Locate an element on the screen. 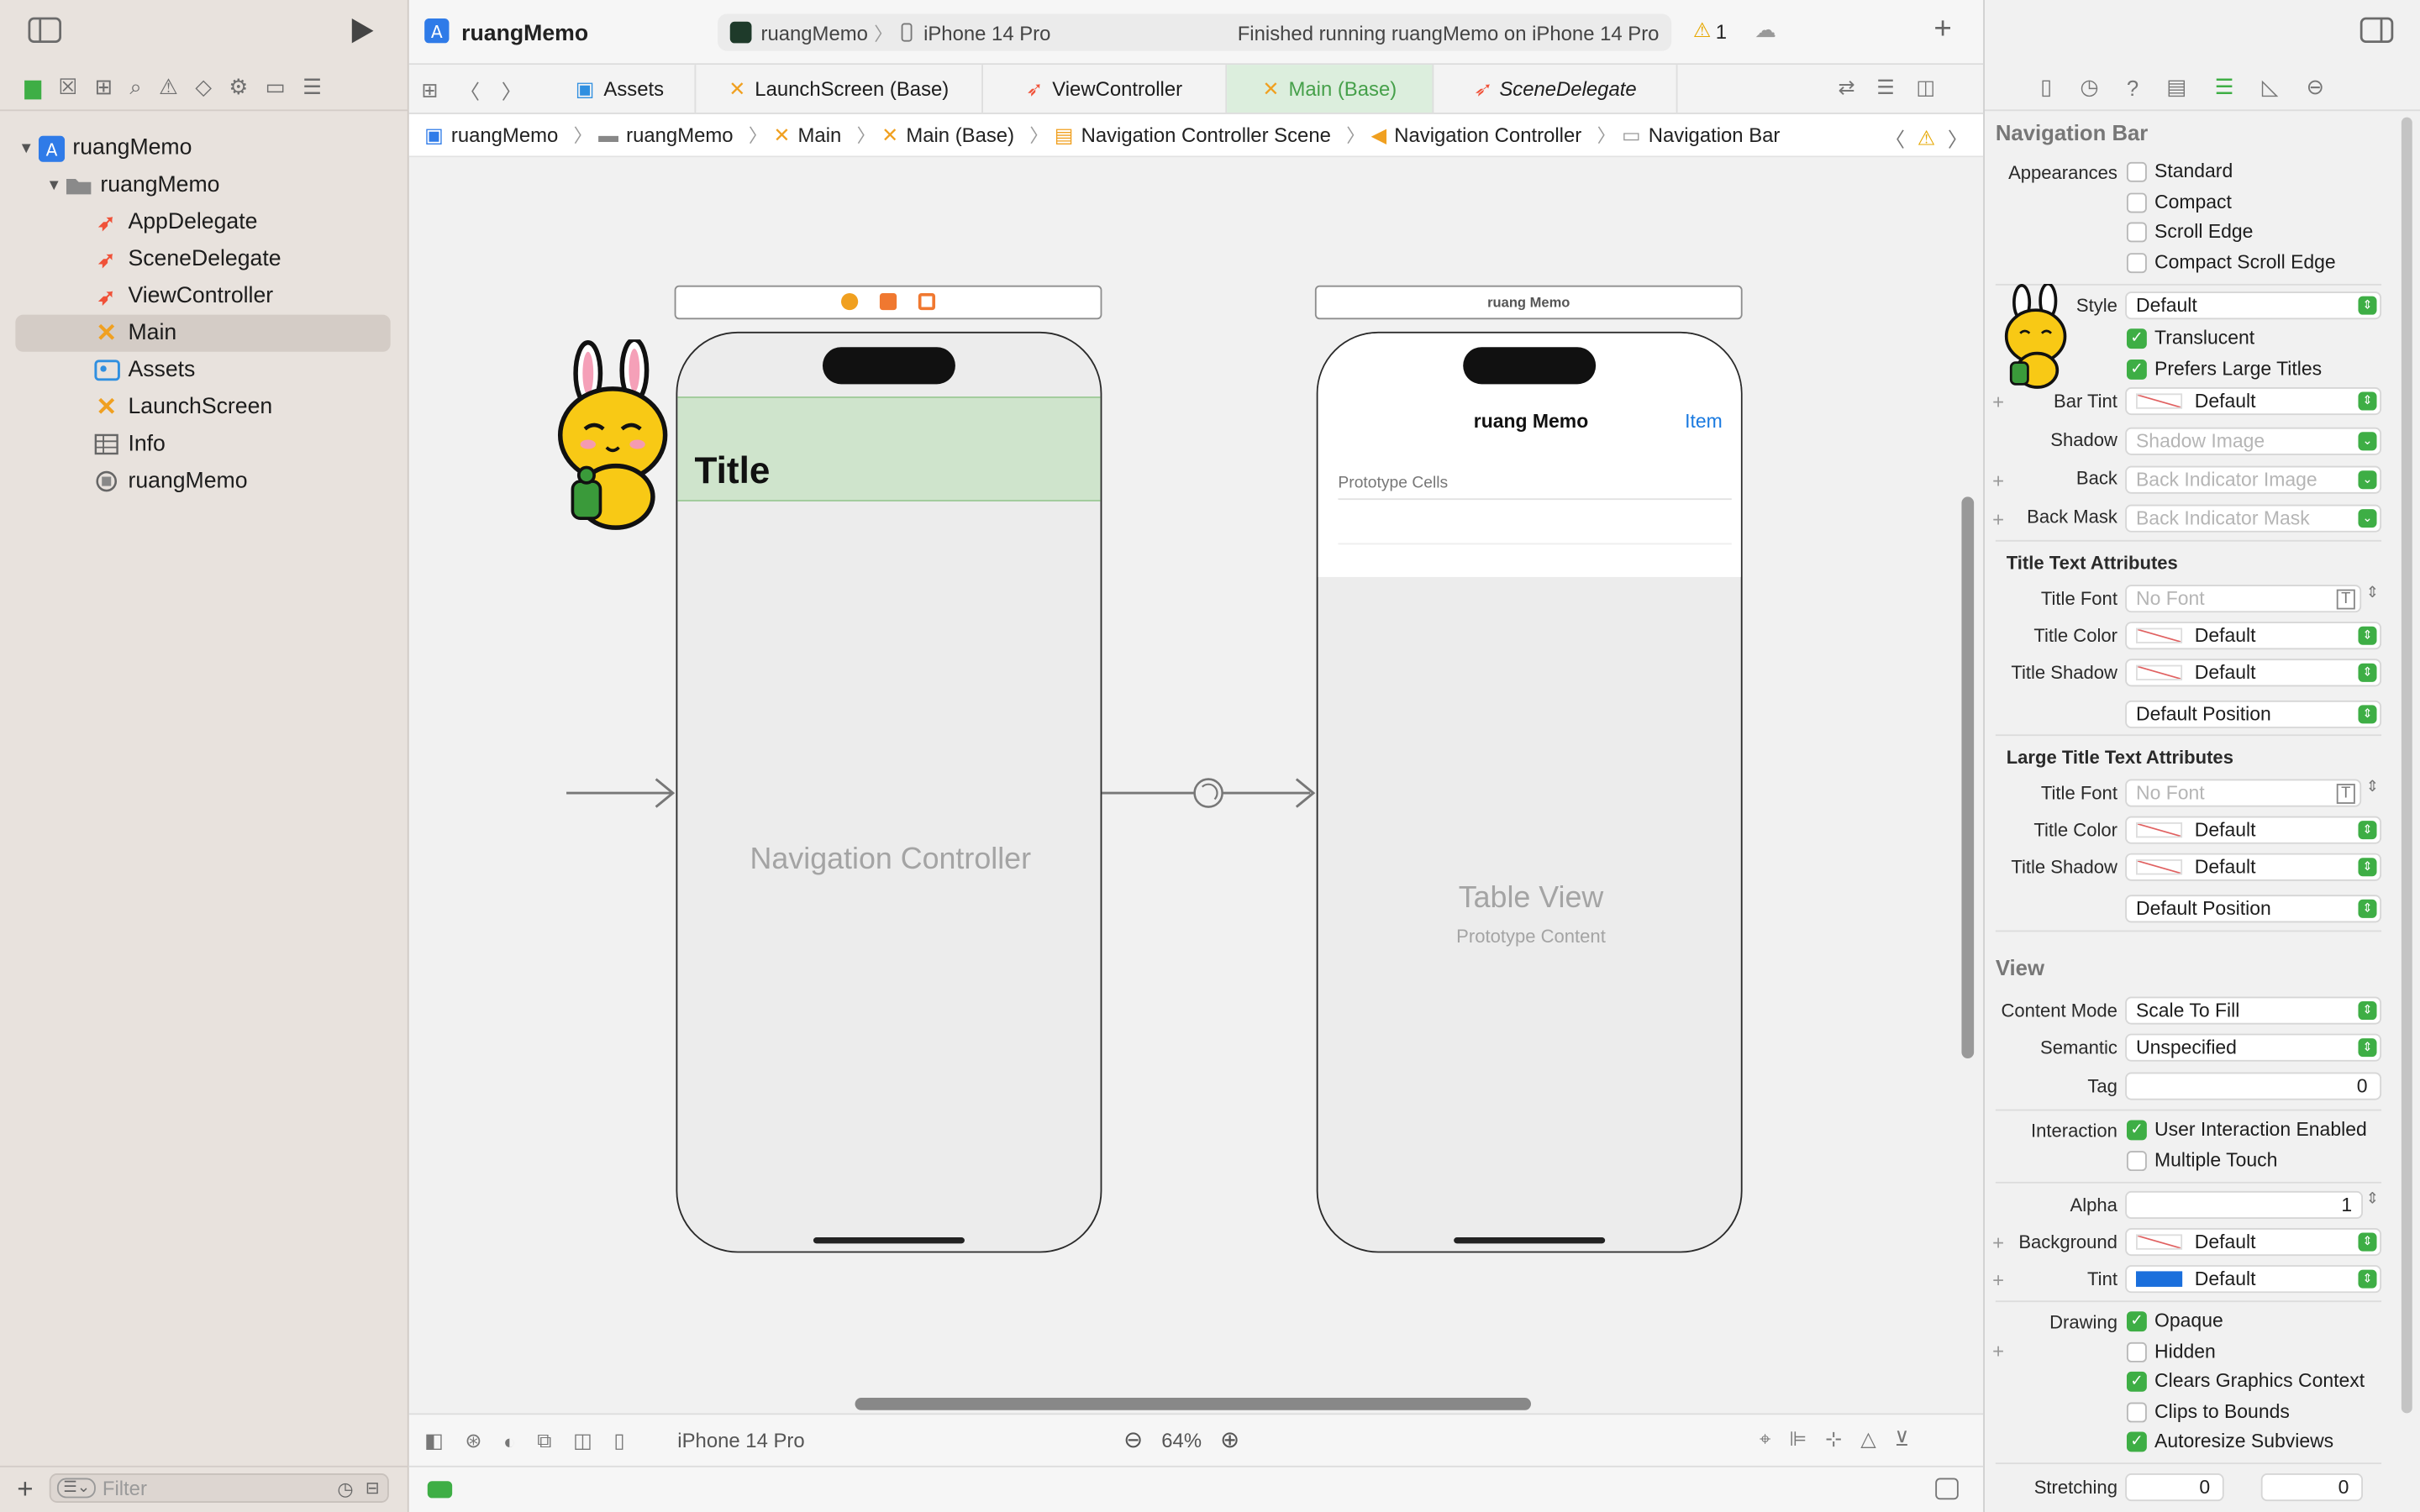  first-responder-icon is located at coordinates (888, 301).